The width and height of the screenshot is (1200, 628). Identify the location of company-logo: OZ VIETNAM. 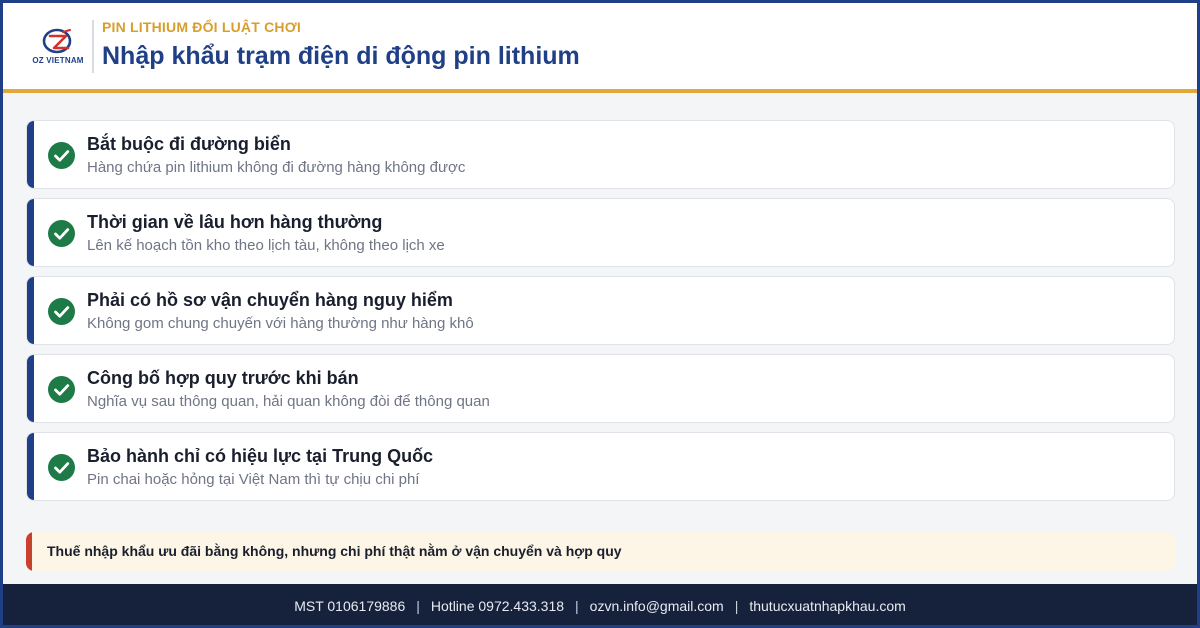
(58, 50).